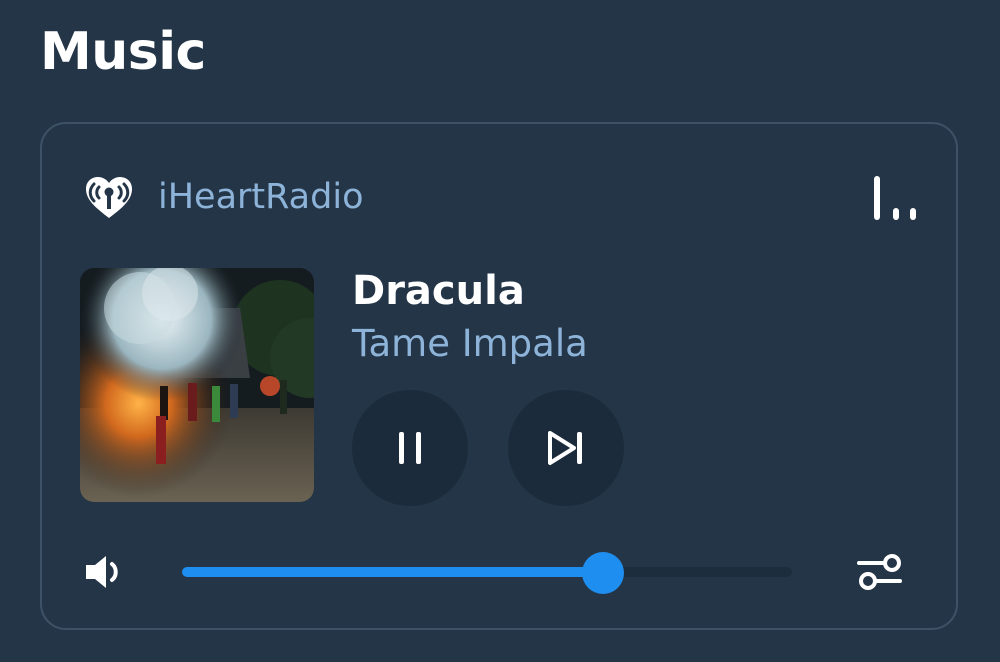 The width and height of the screenshot is (1000, 662). Describe the element at coordinates (880, 572) in the screenshot. I see `sliders-icon` at that location.